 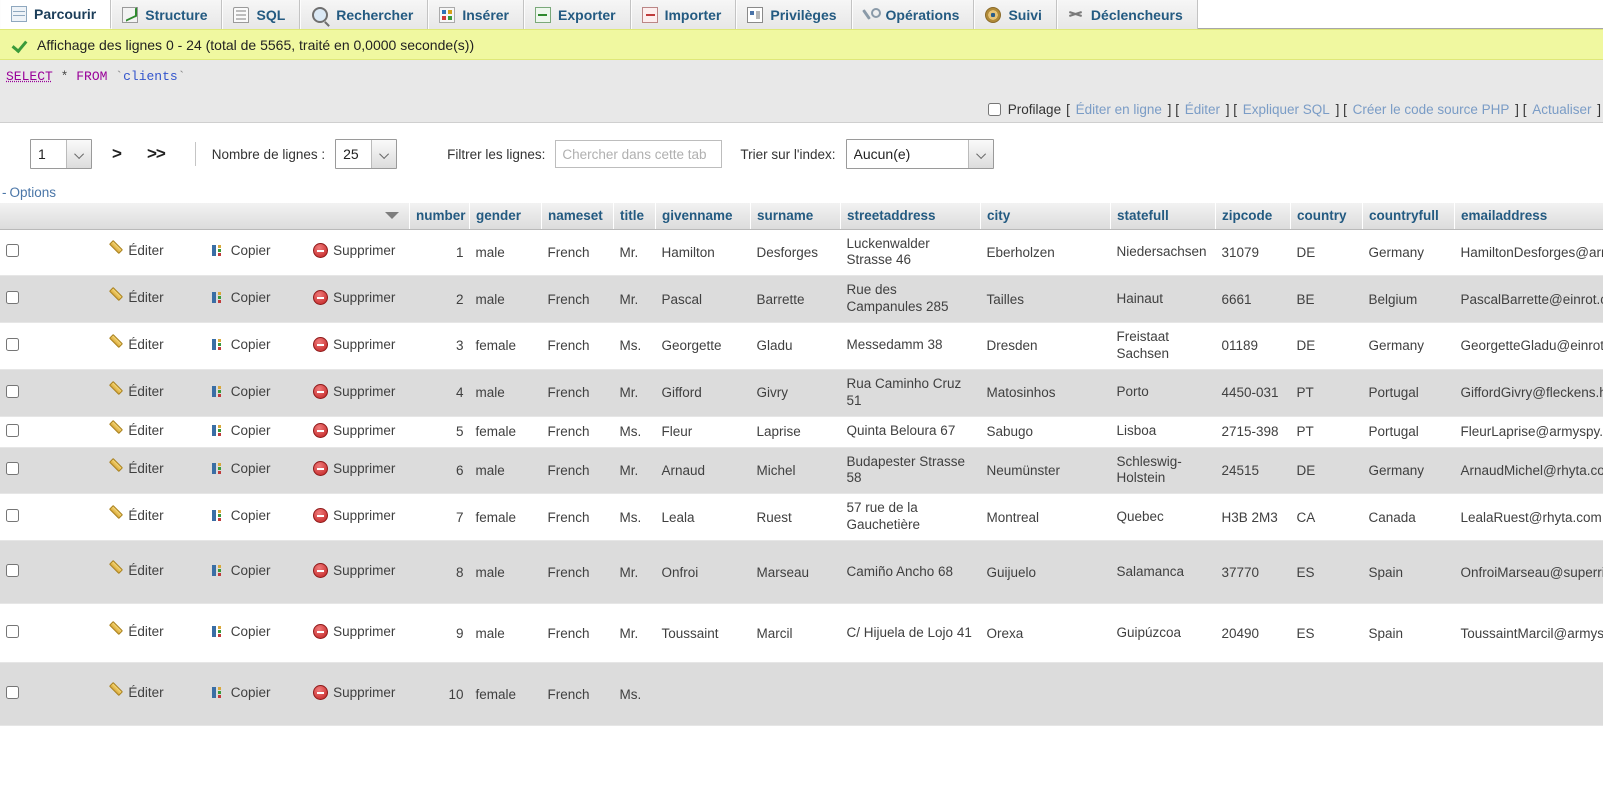 I want to click on cell-surname: Ruest, so click(x=795, y=517).